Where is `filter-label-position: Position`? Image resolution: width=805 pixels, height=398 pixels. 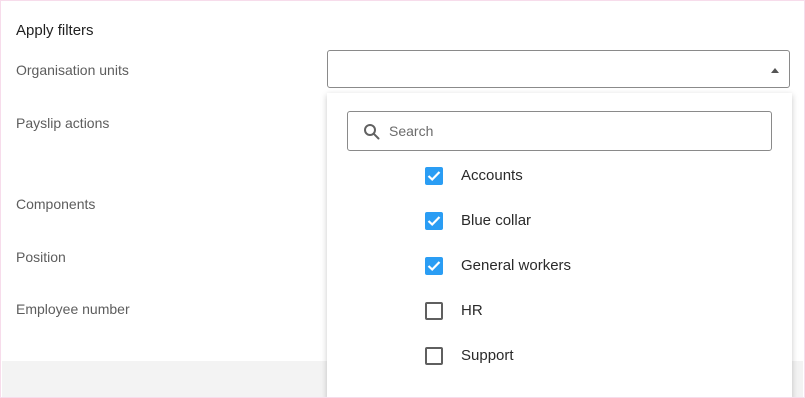
filter-label-position: Position is located at coordinates (41, 257).